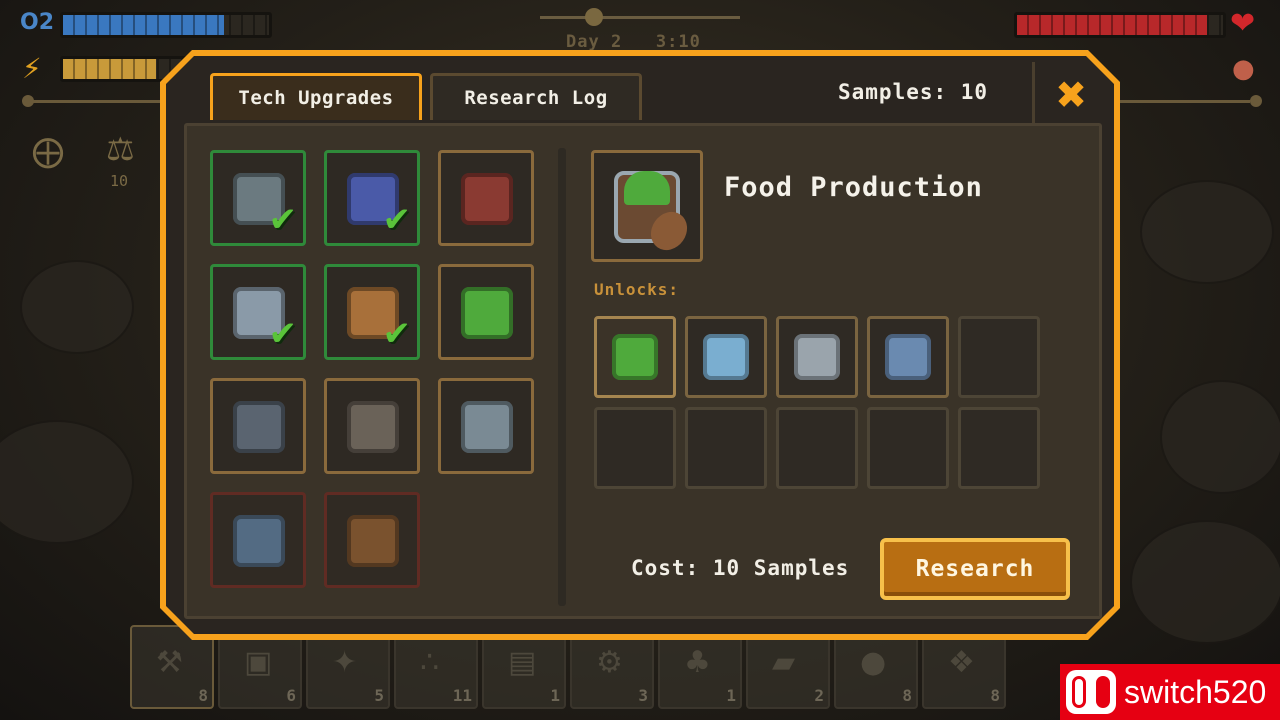 The width and height of the screenshot is (1280, 720). I want to click on hotbar-count: 2, so click(819, 695).